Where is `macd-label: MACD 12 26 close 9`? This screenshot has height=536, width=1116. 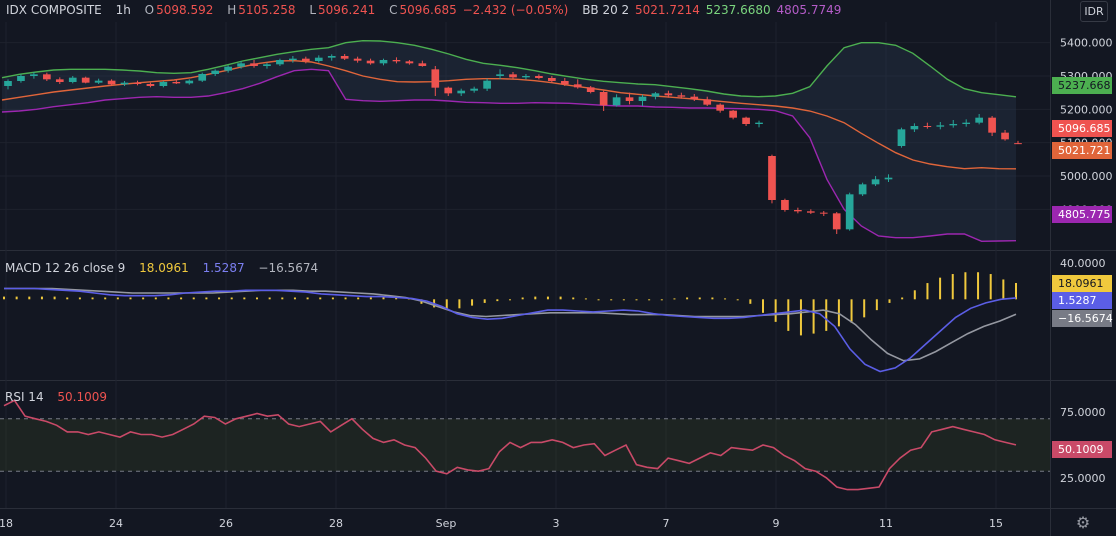 macd-label: MACD 12 26 close 9 is located at coordinates (65, 268).